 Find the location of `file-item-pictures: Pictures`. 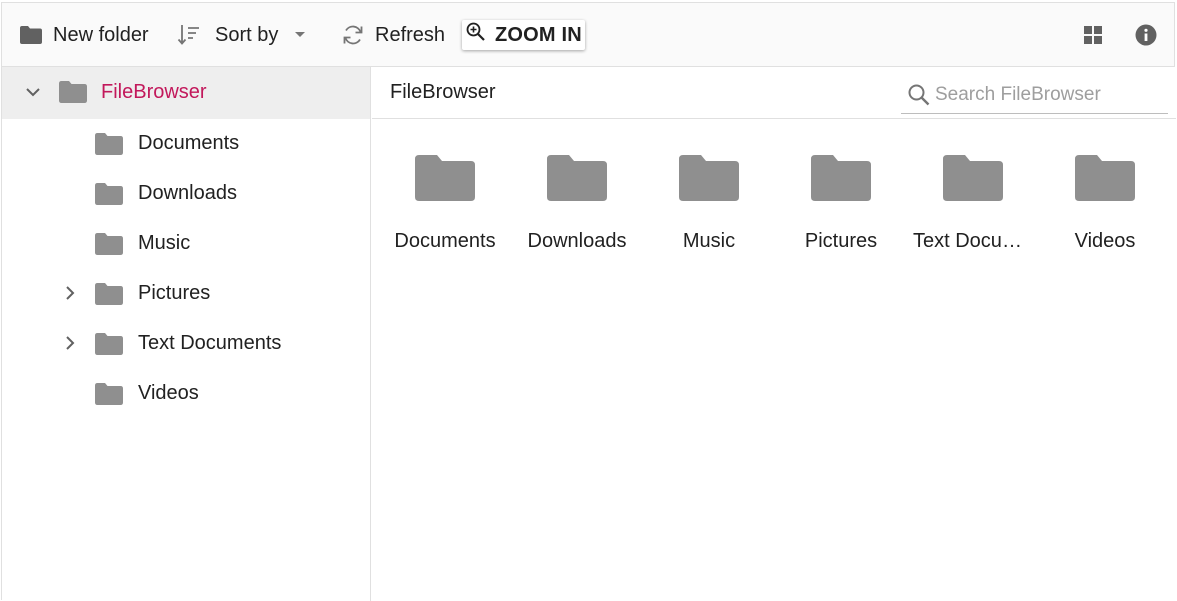

file-item-pictures: Pictures is located at coordinates (841, 208).